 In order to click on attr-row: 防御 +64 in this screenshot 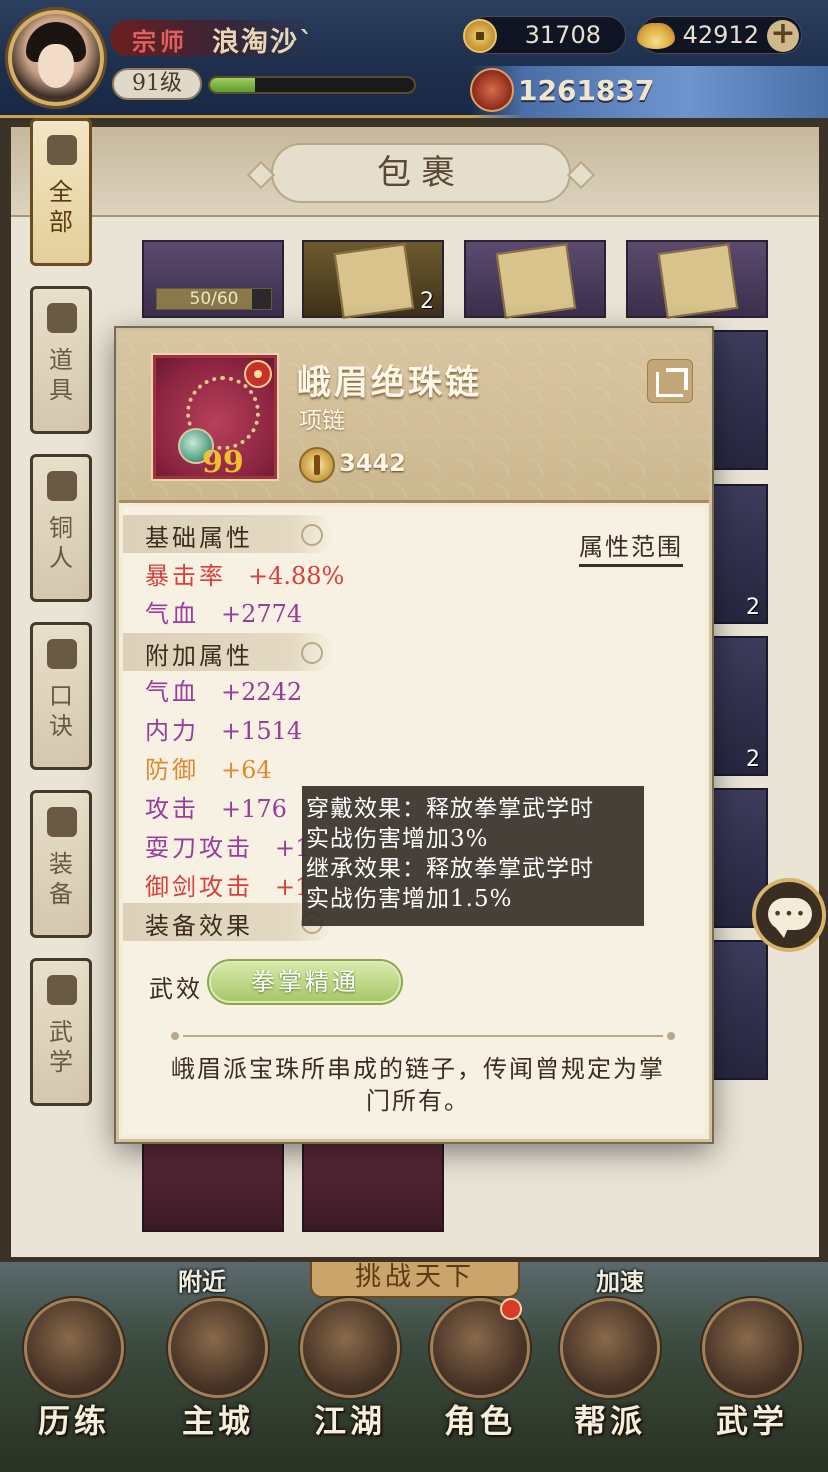, I will do `click(208, 770)`.